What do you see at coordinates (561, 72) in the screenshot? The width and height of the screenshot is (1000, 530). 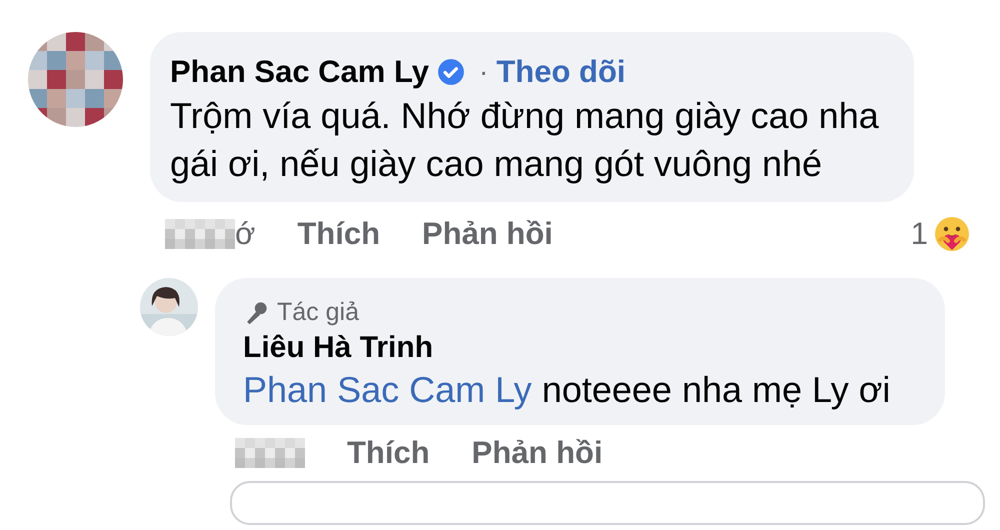 I see `follow-link: Theo dõi` at bounding box center [561, 72].